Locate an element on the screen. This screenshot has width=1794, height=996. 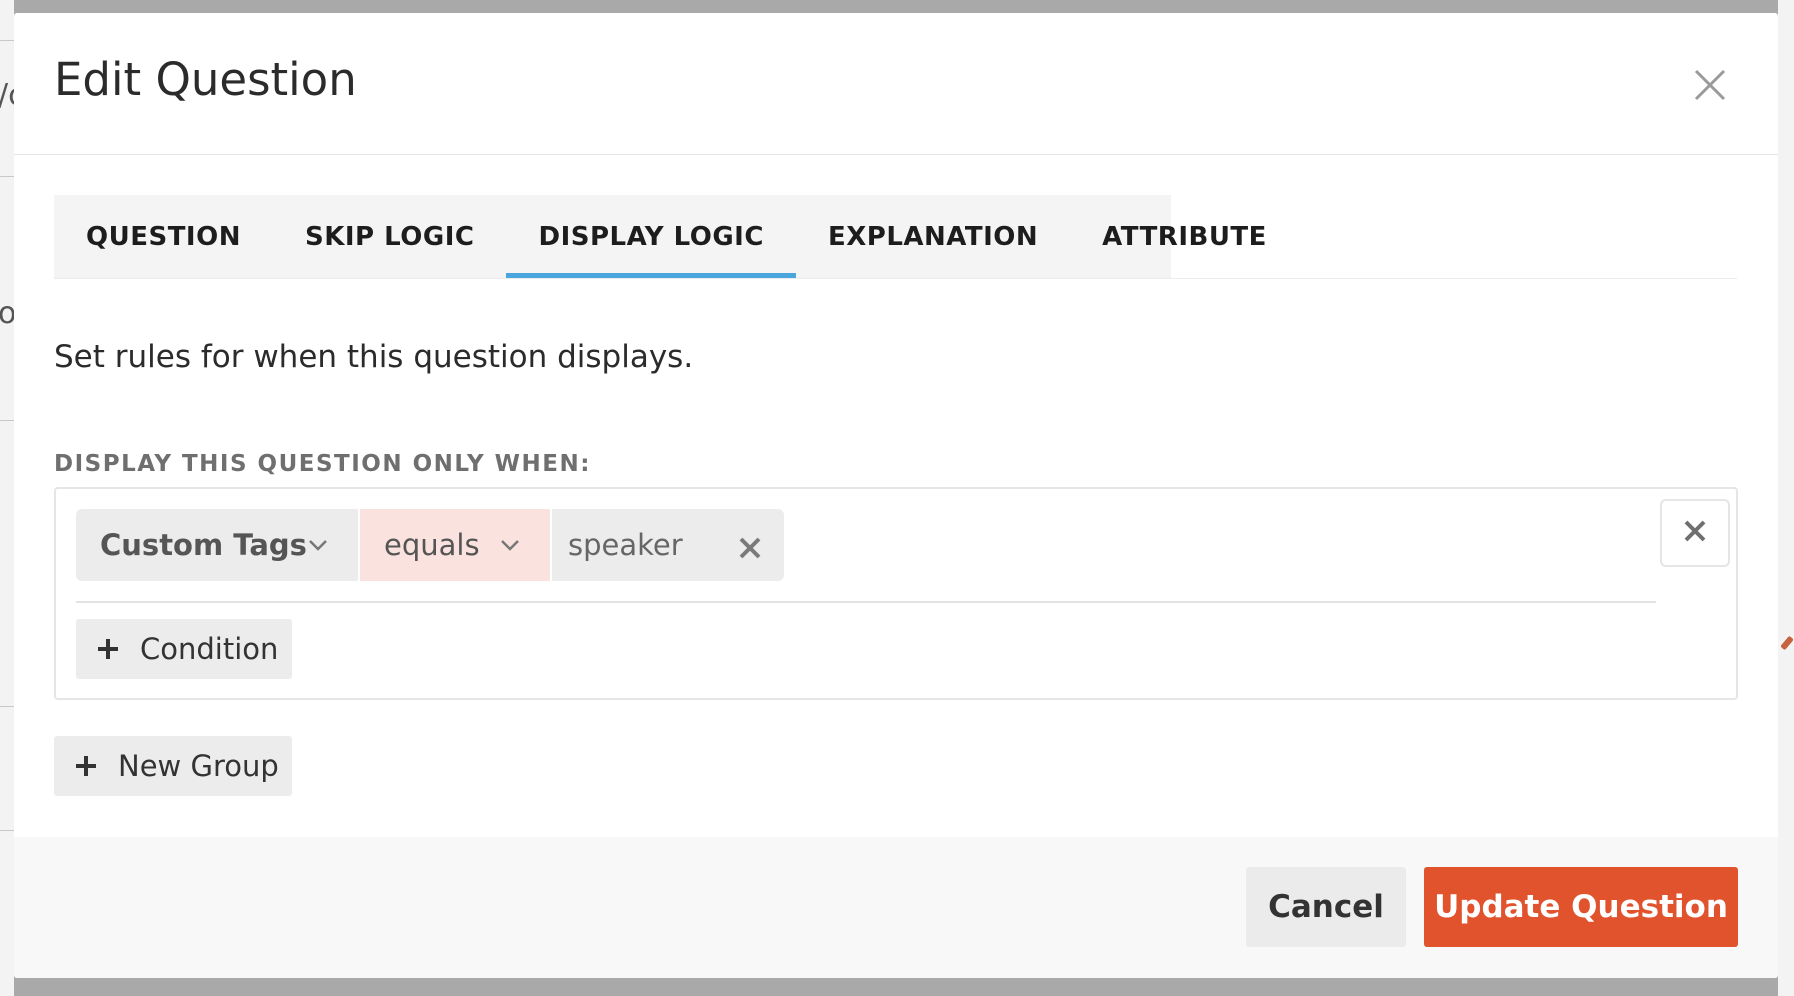
operator-select-value: equals is located at coordinates (432, 545).